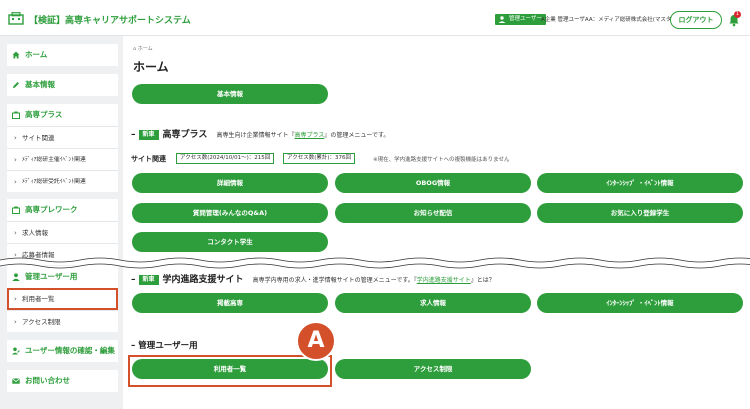 This screenshot has height=409, width=750. Describe the element at coordinates (16, 381) in the screenshot. I see `mail-icon` at that location.